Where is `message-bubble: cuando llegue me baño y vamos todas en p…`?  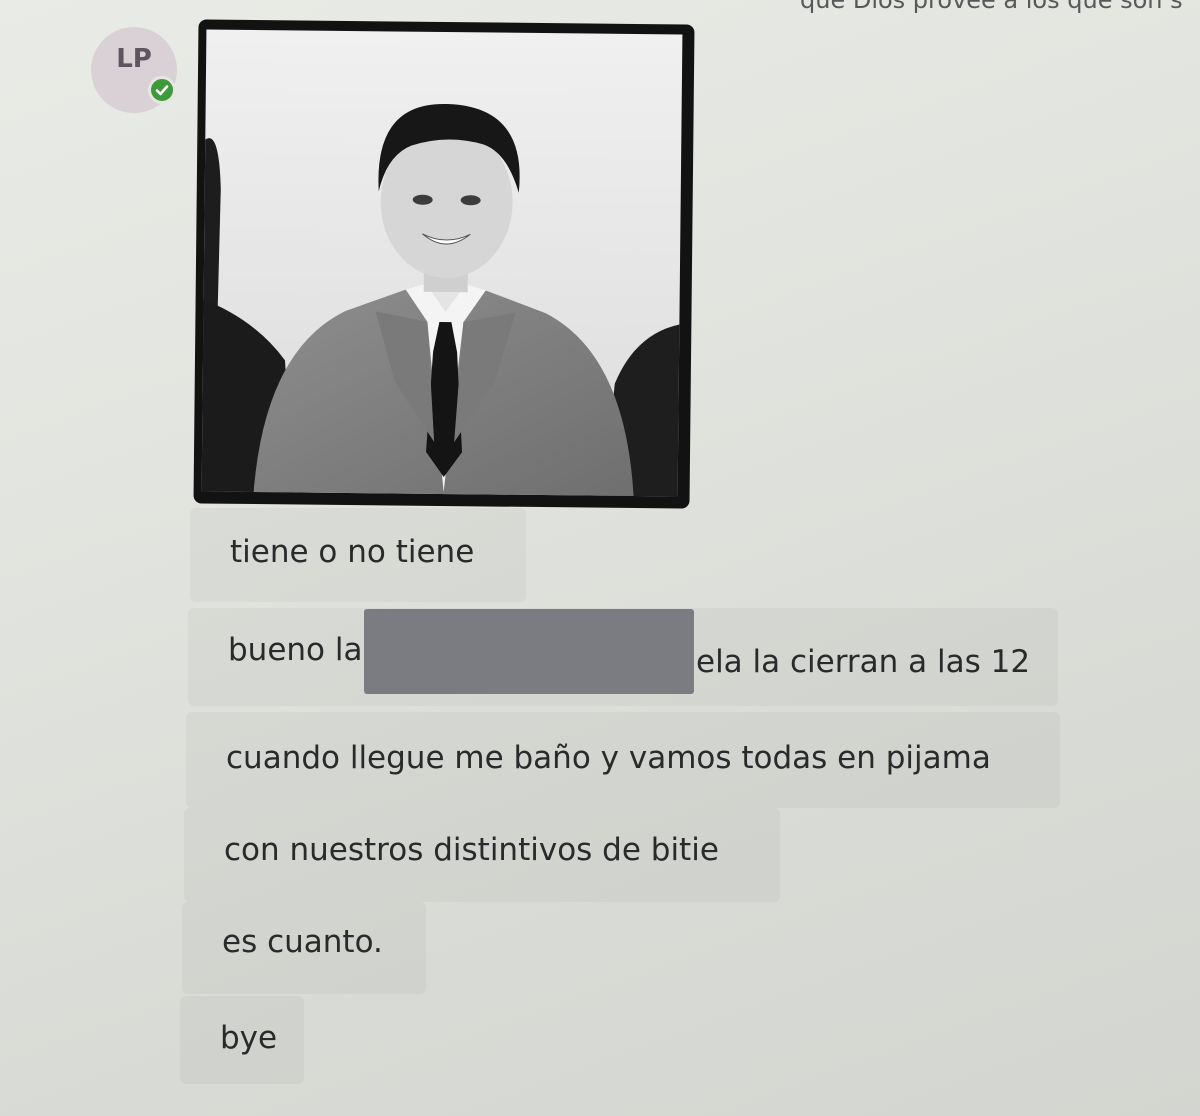 message-bubble: cuando llegue me baño y vamos todas en p… is located at coordinates (623, 760).